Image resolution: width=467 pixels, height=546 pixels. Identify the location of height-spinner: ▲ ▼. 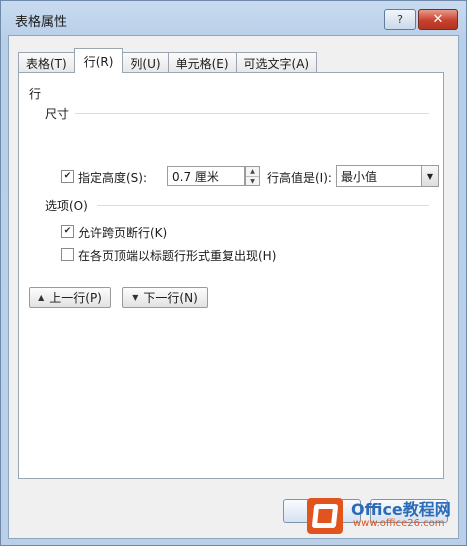
(252, 176).